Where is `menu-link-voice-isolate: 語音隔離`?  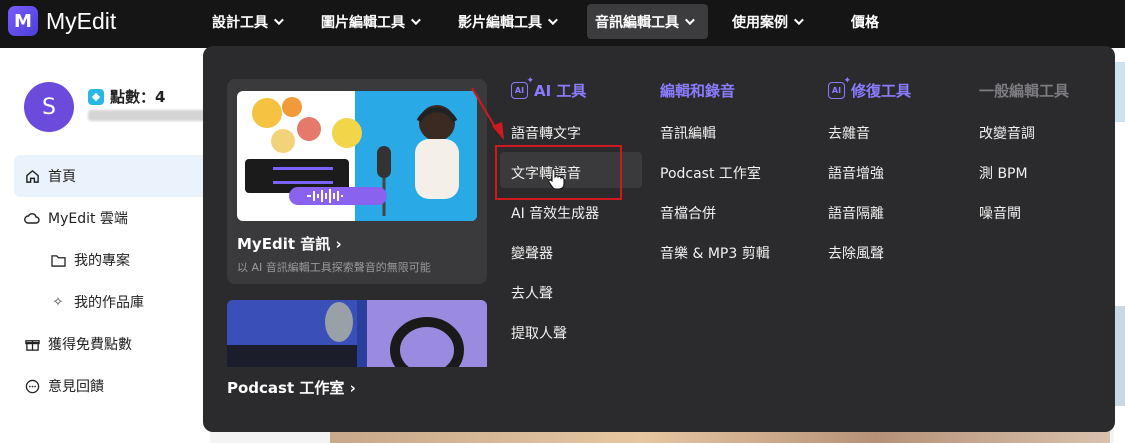
menu-link-voice-isolate: 語音隔離 is located at coordinates (856, 213).